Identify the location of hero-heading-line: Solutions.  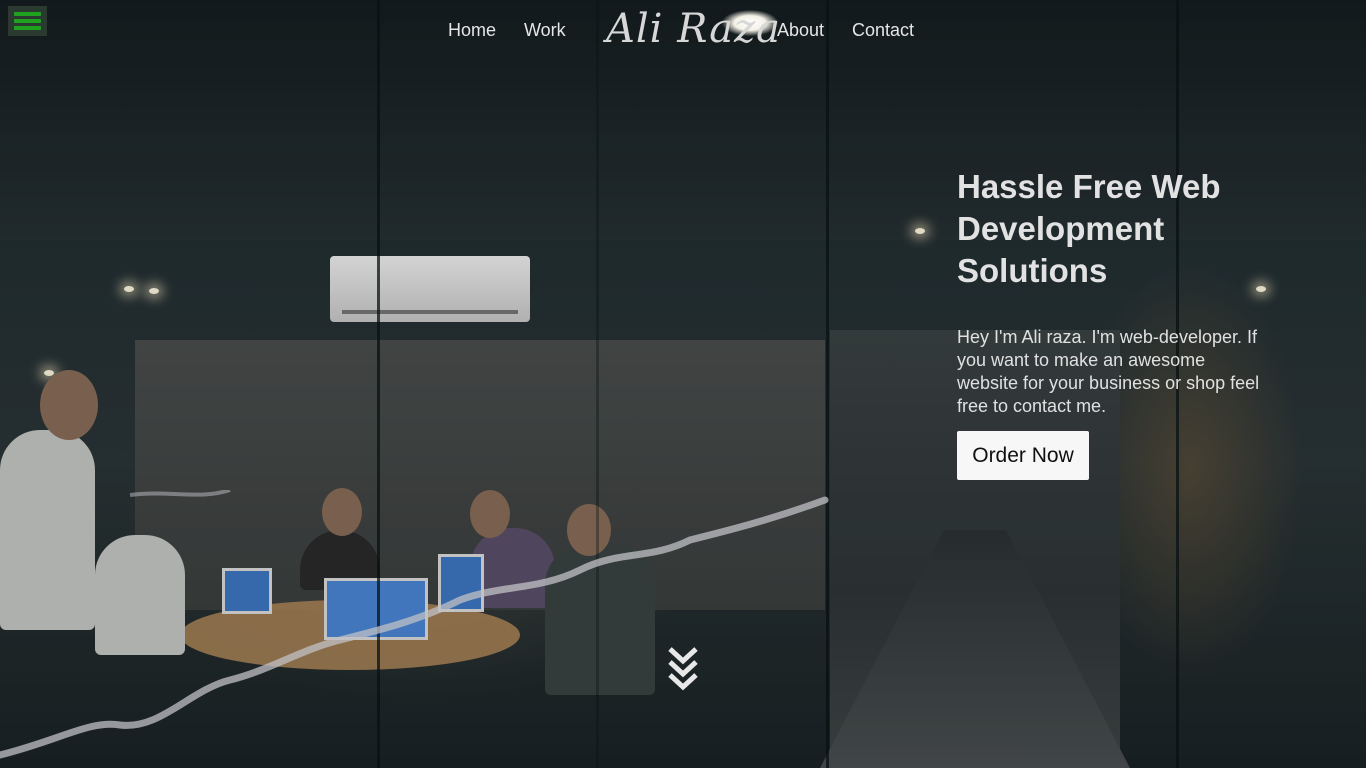
(1032, 270).